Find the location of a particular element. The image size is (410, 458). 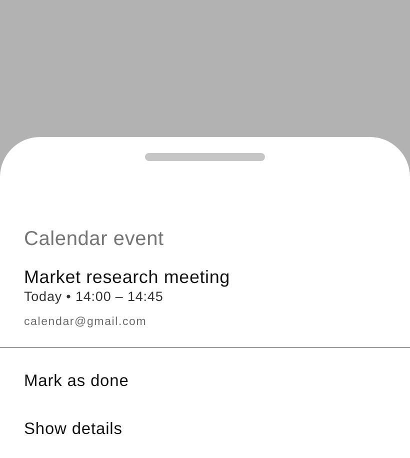

action-item: Show details is located at coordinates (205, 429).